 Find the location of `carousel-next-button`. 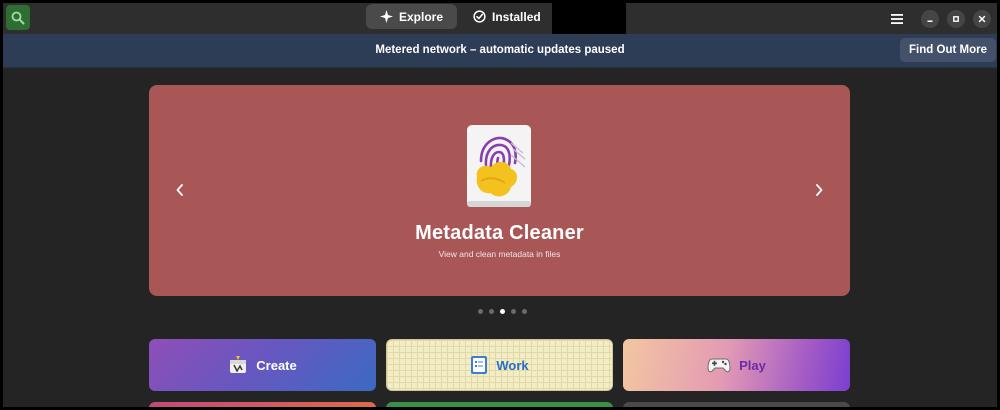

carousel-next-button is located at coordinates (819, 190).